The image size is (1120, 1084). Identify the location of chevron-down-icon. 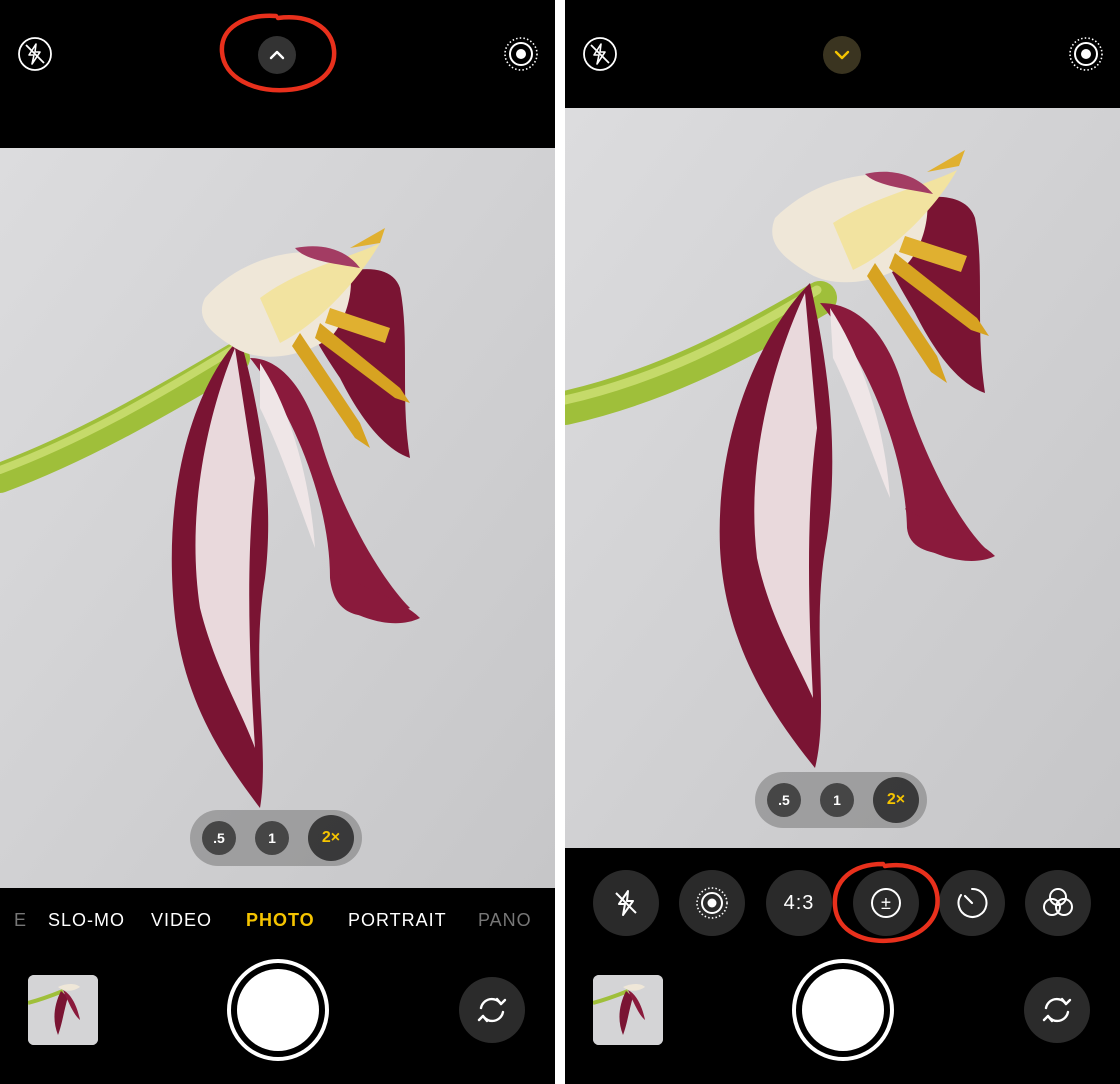
(842, 55).